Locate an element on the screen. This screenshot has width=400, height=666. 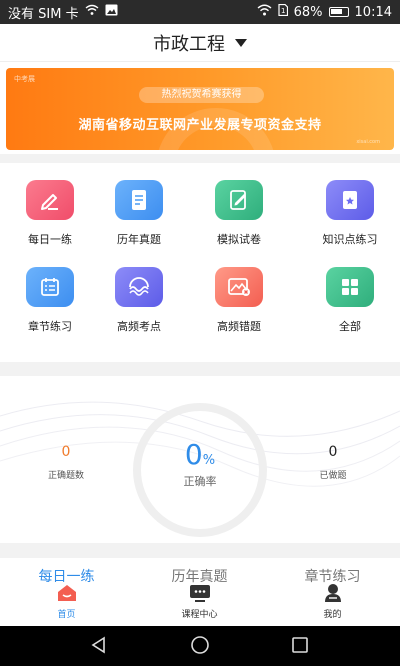
nav-profile-label: 我的 is located at coordinates (332, 615).